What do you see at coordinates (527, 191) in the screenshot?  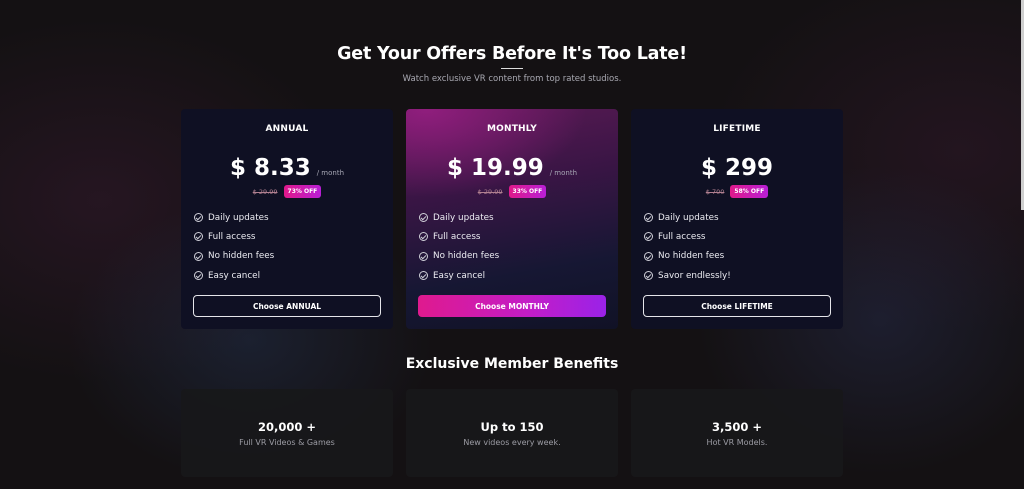 I see `discount-badge: 33% OFF` at bounding box center [527, 191].